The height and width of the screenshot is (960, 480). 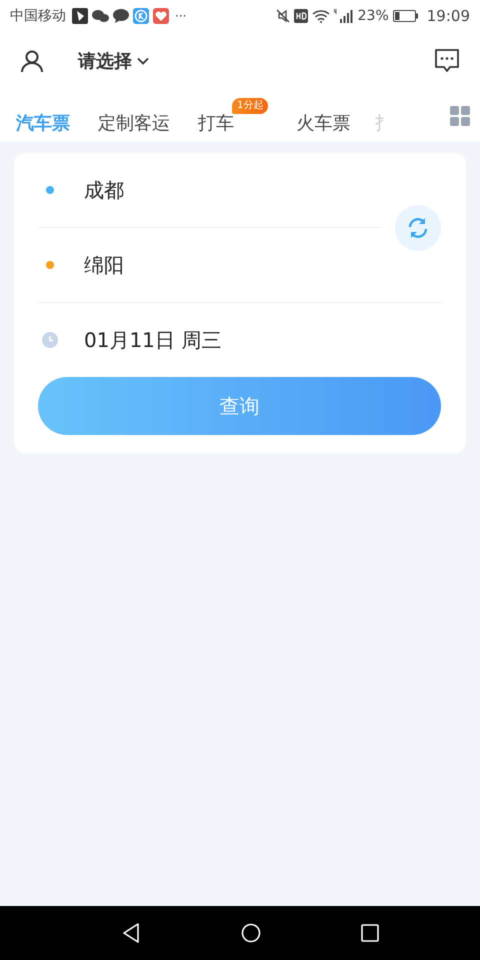 I want to click on user-profile-icon, so click(x=32, y=61).